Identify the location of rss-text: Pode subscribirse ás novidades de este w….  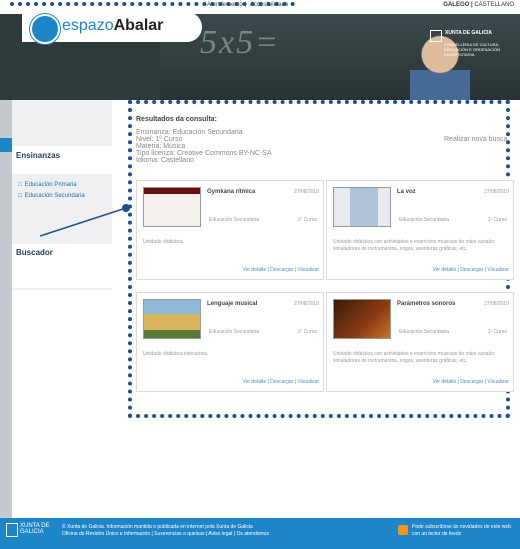
(464, 531).